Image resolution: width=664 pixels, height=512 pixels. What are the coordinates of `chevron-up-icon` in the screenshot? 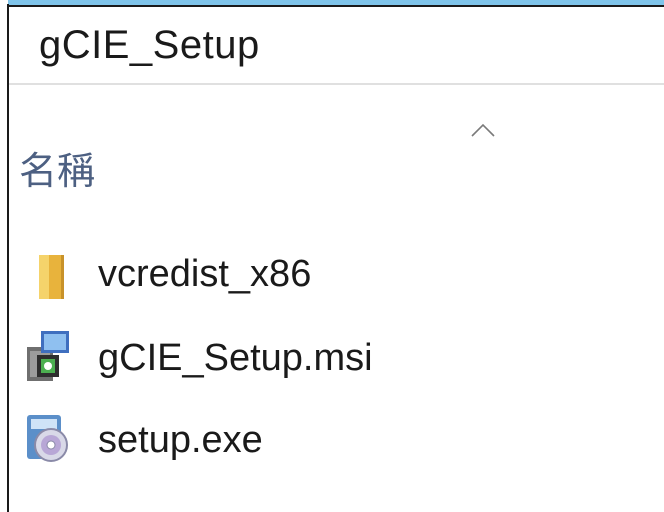 It's located at (483, 130).